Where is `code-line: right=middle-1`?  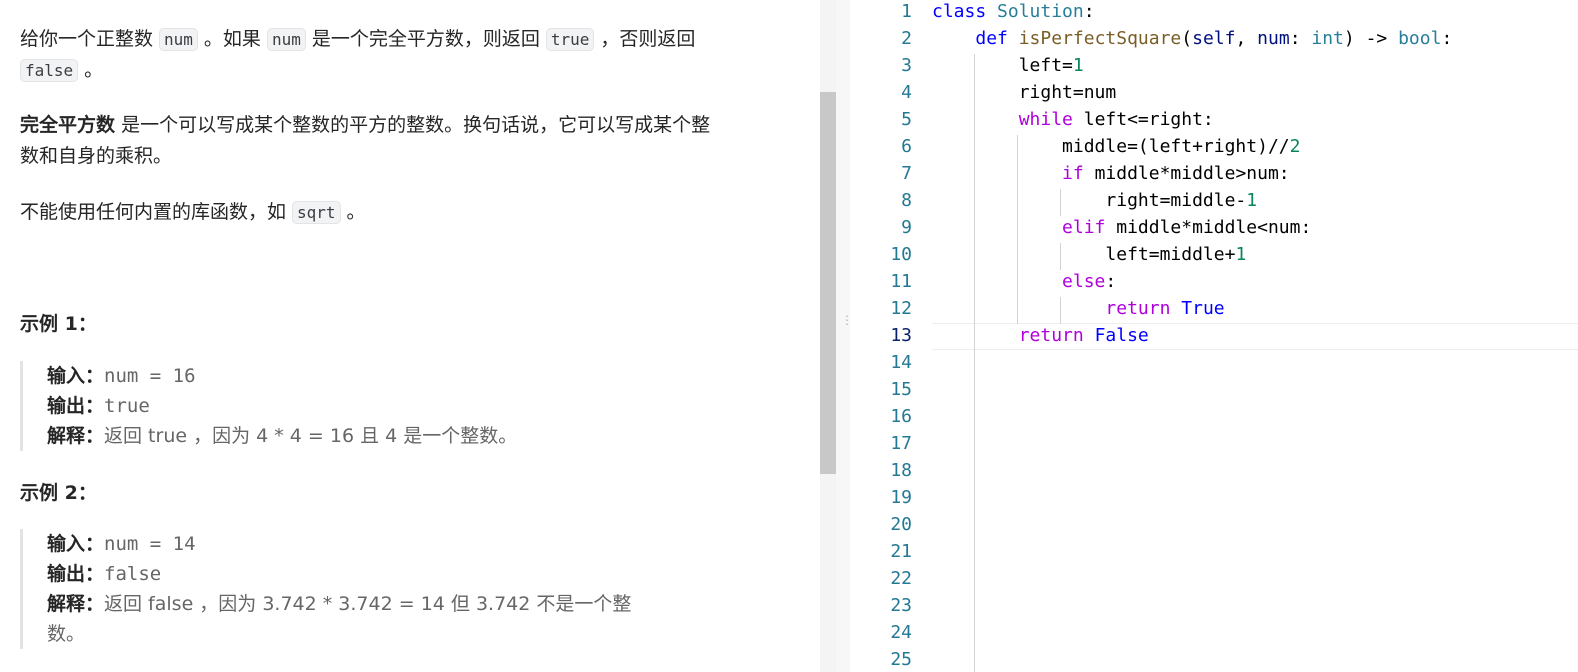
code-line: right=middle-1 is located at coordinates (1094, 200).